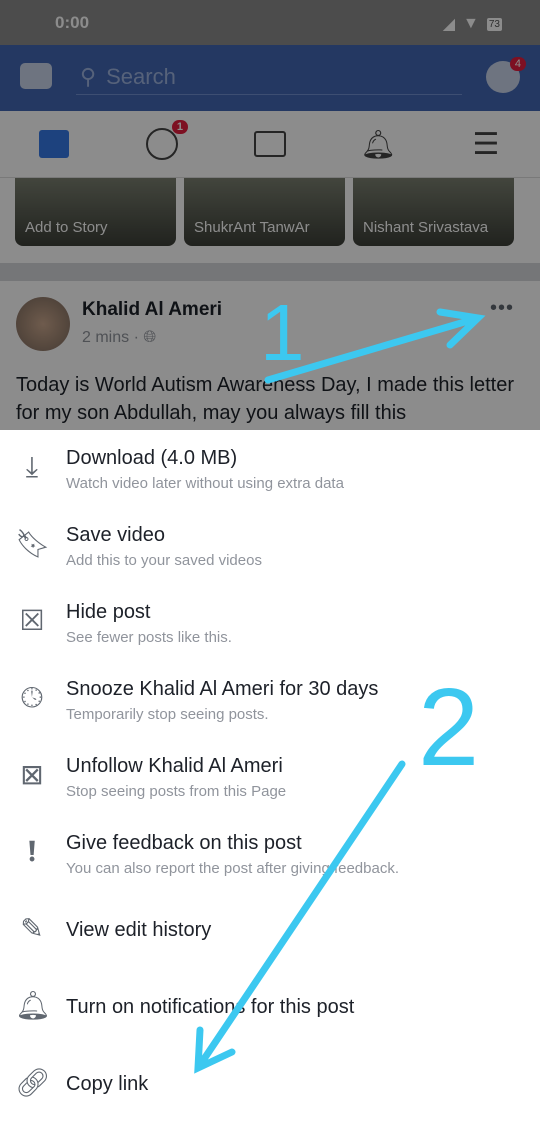  I want to click on menu-item: ☒ Hide post See fewer posts like this., so click(270, 622).